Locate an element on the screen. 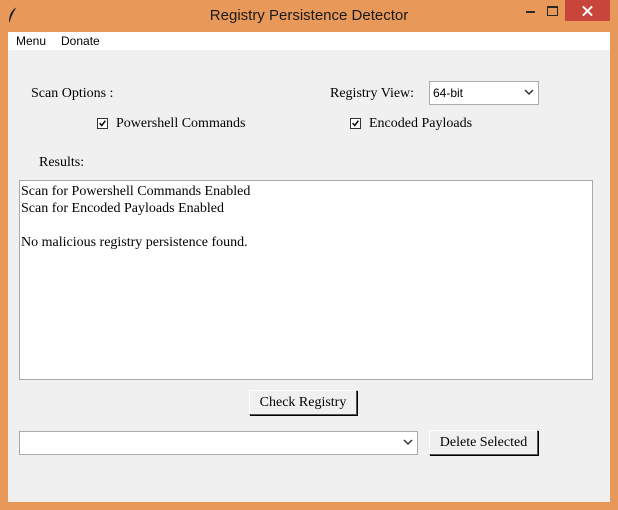  results-label: Results: is located at coordinates (62, 162).